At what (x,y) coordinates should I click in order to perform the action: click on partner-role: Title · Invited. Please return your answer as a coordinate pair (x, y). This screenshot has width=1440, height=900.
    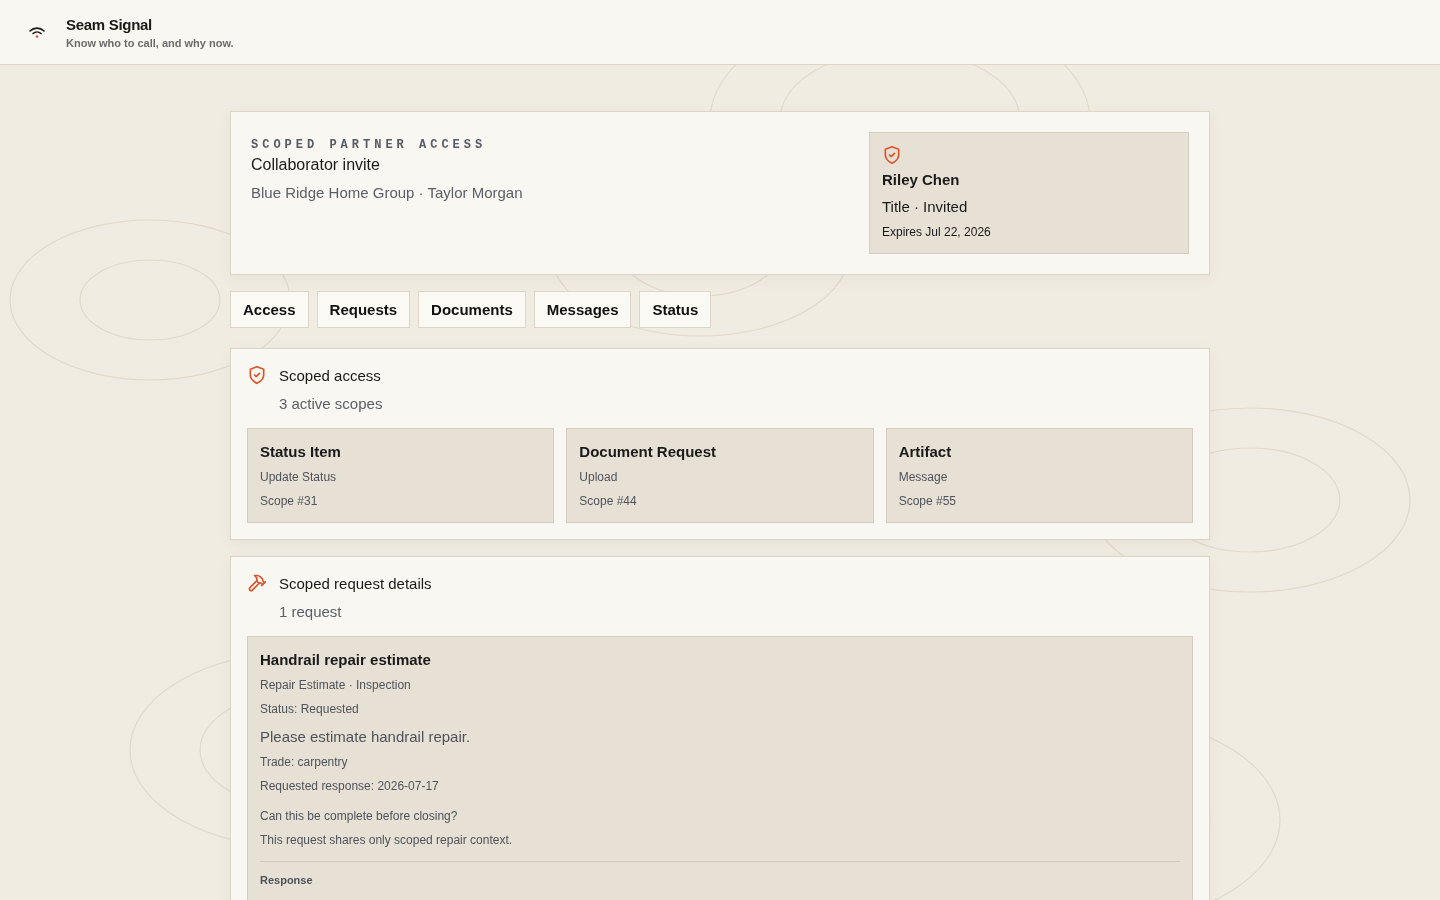
    Looking at the image, I should click on (925, 206).